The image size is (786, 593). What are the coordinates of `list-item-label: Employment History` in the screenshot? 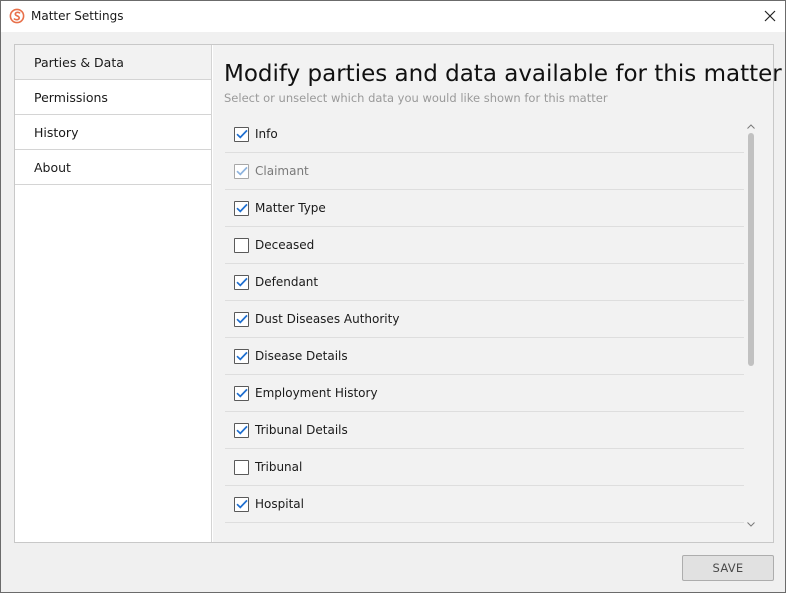 It's located at (316, 393).